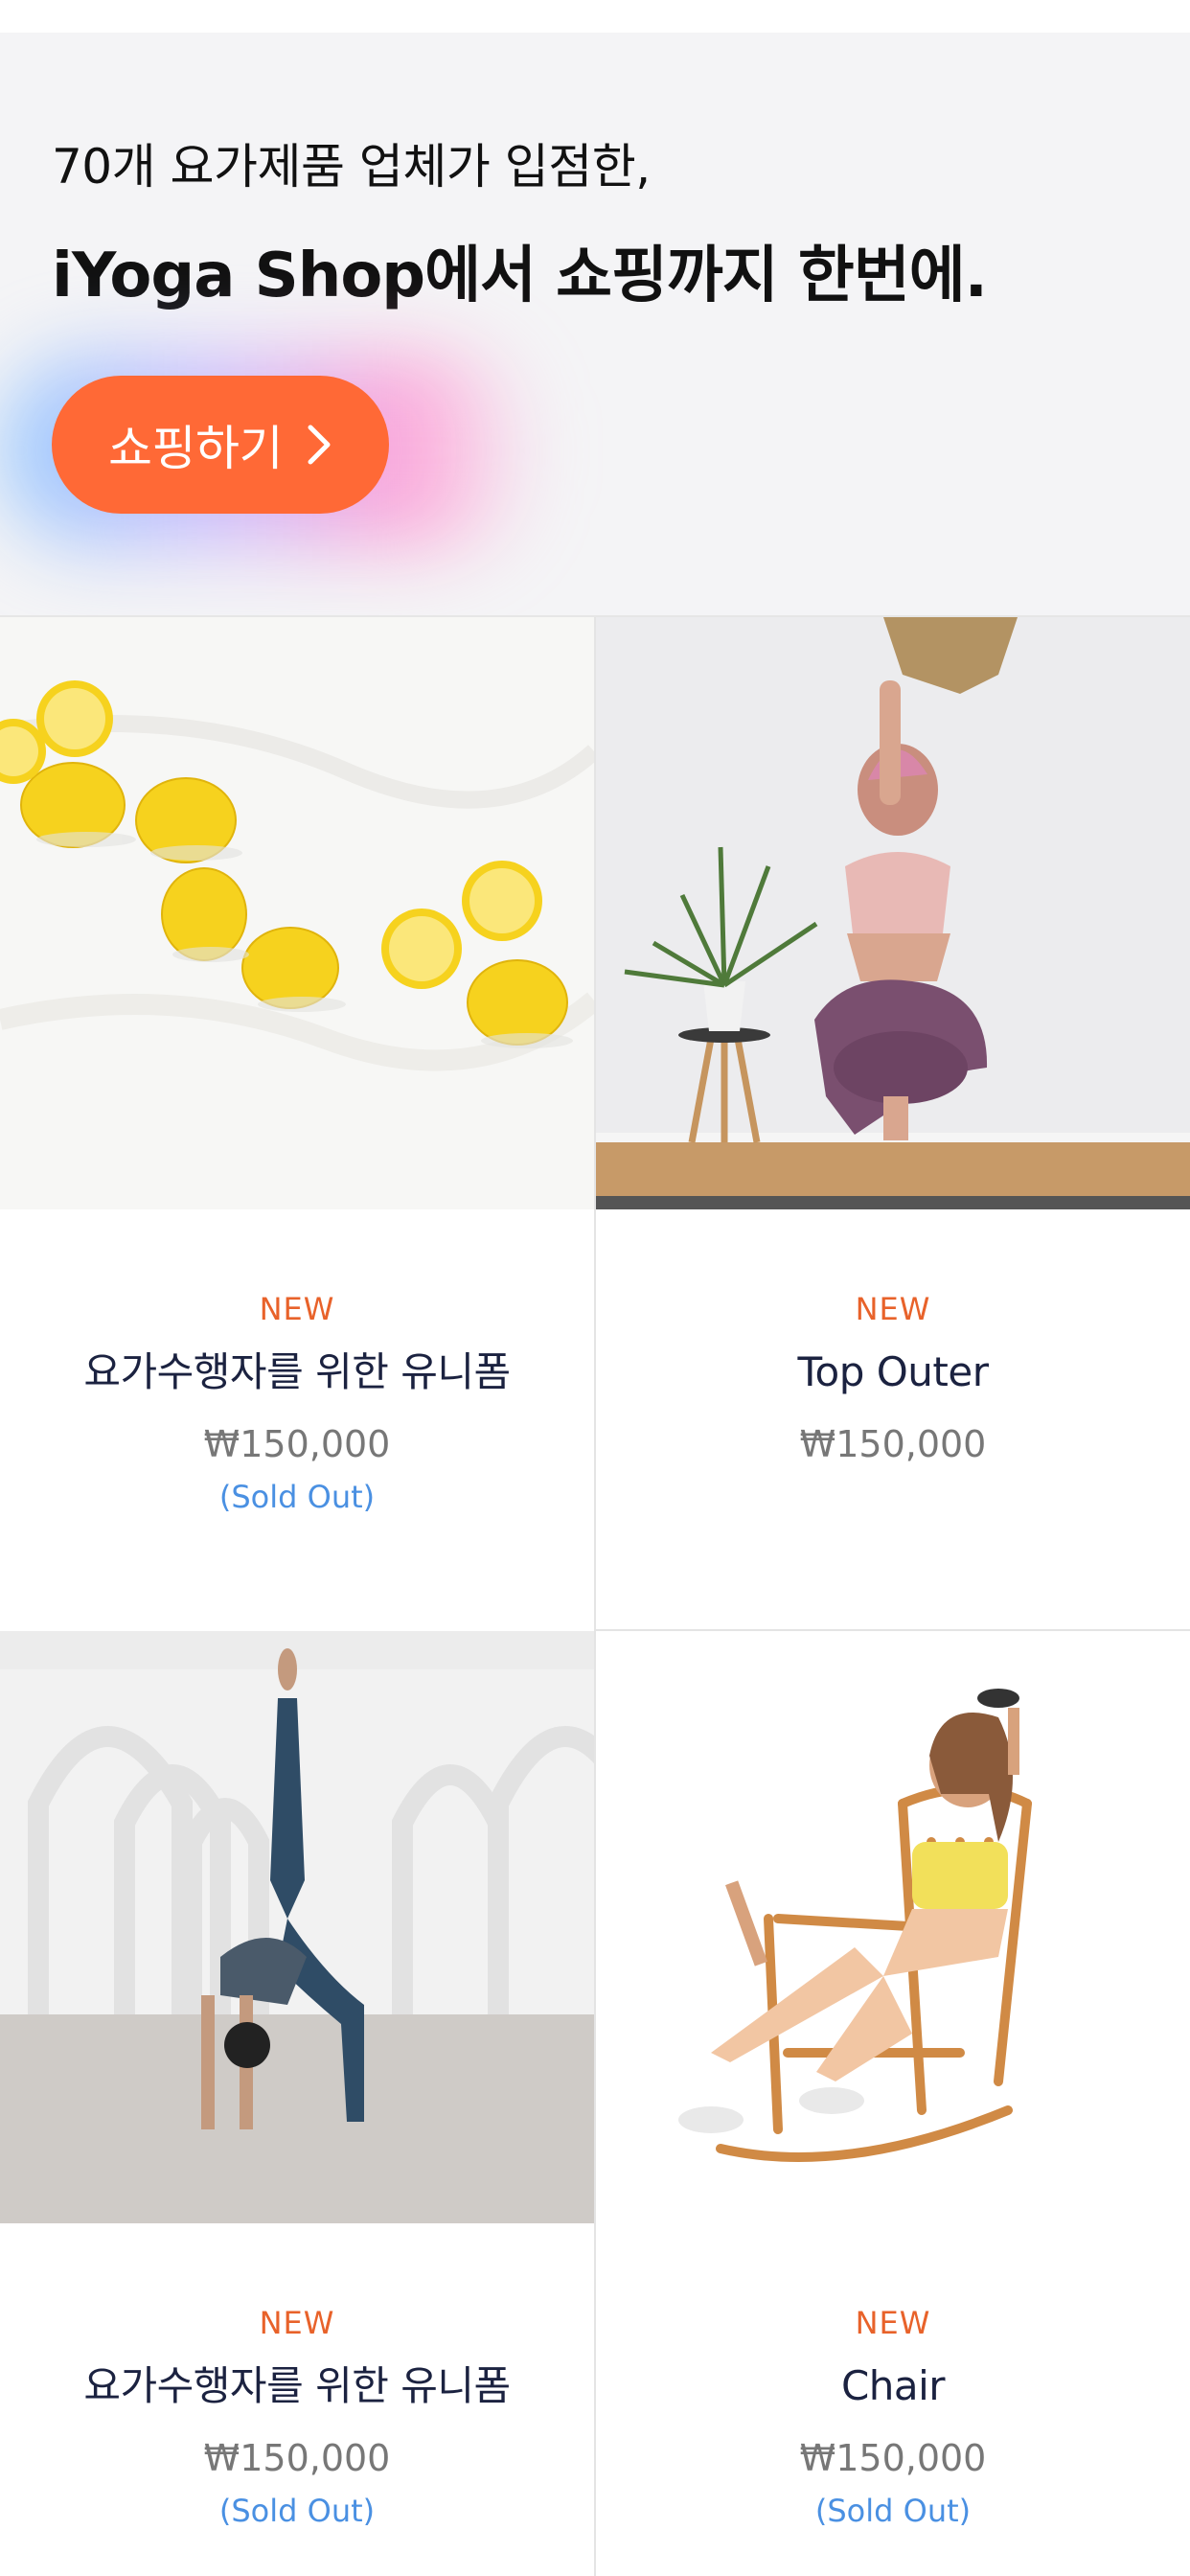  Describe the element at coordinates (893, 2386) in the screenshot. I see `product-name: Chair` at that location.